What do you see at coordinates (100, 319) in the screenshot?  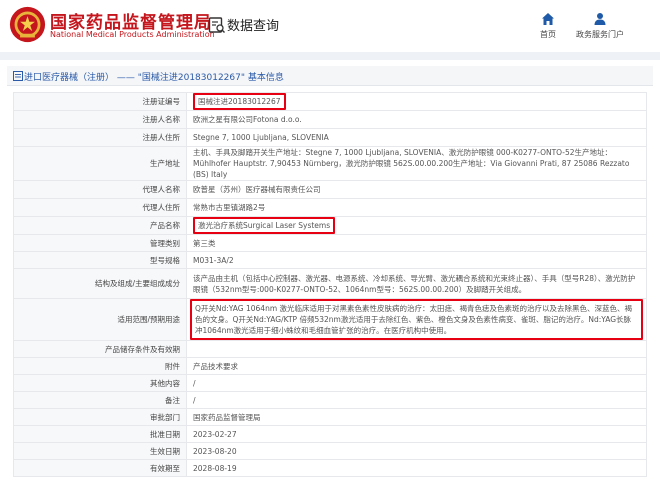 I see `row-label: 适用范围/预期用途` at bounding box center [100, 319].